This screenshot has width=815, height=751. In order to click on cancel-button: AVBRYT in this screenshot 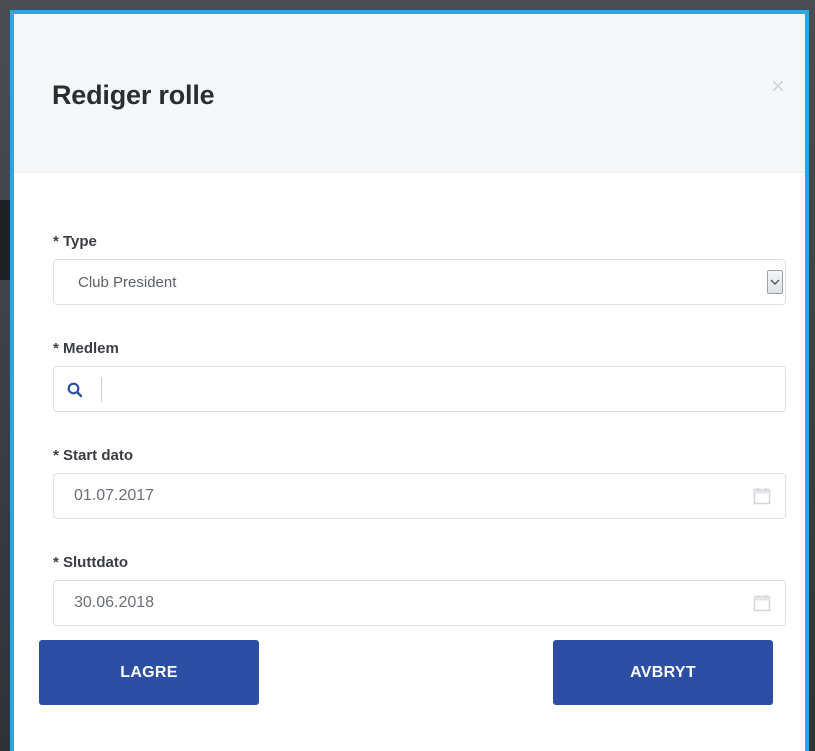, I will do `click(663, 672)`.